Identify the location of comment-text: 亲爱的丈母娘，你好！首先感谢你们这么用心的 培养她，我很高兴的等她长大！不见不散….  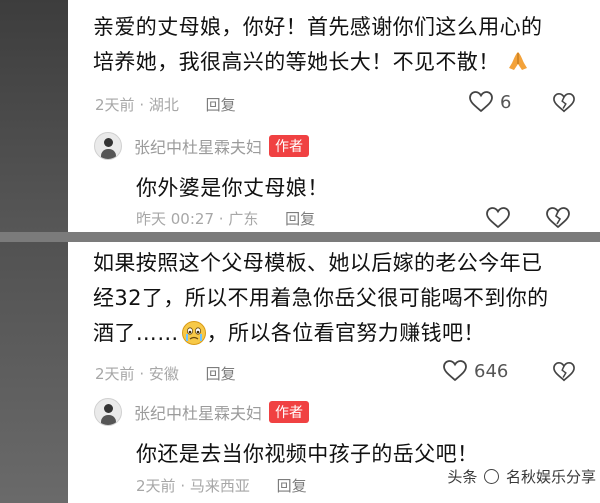
(317, 45).